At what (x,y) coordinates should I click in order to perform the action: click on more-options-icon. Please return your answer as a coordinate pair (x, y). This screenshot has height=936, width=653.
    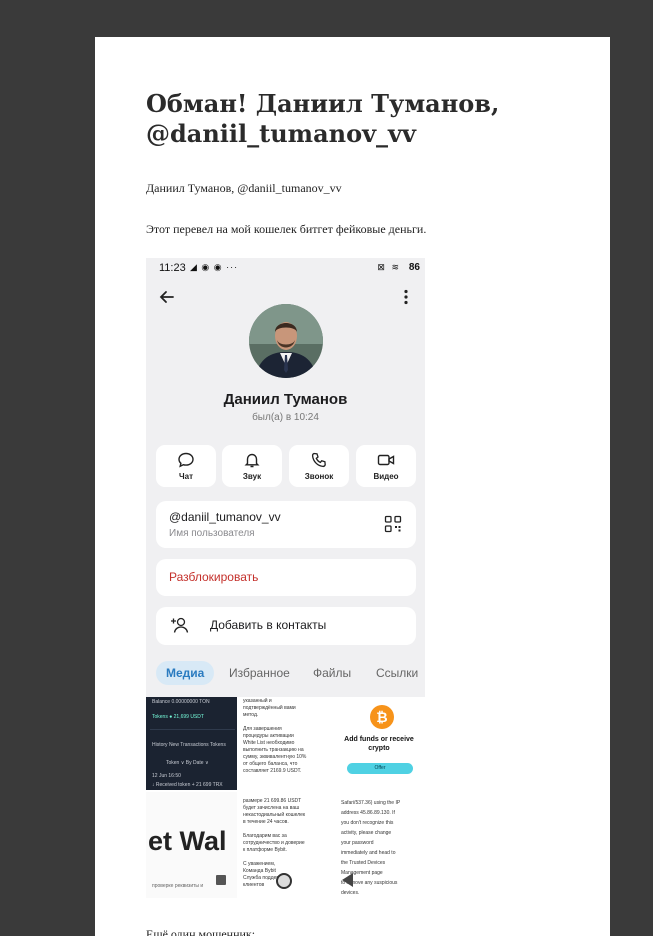
    Looking at the image, I should click on (406, 297).